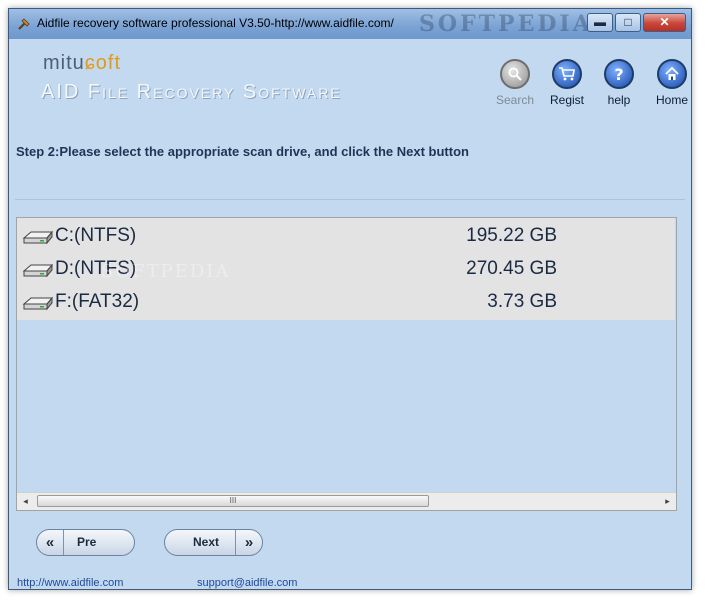 Image resolution: width=713 pixels, height=609 pixels. I want to click on horizontal-scrollbar: ◂ III ▸, so click(346, 501).